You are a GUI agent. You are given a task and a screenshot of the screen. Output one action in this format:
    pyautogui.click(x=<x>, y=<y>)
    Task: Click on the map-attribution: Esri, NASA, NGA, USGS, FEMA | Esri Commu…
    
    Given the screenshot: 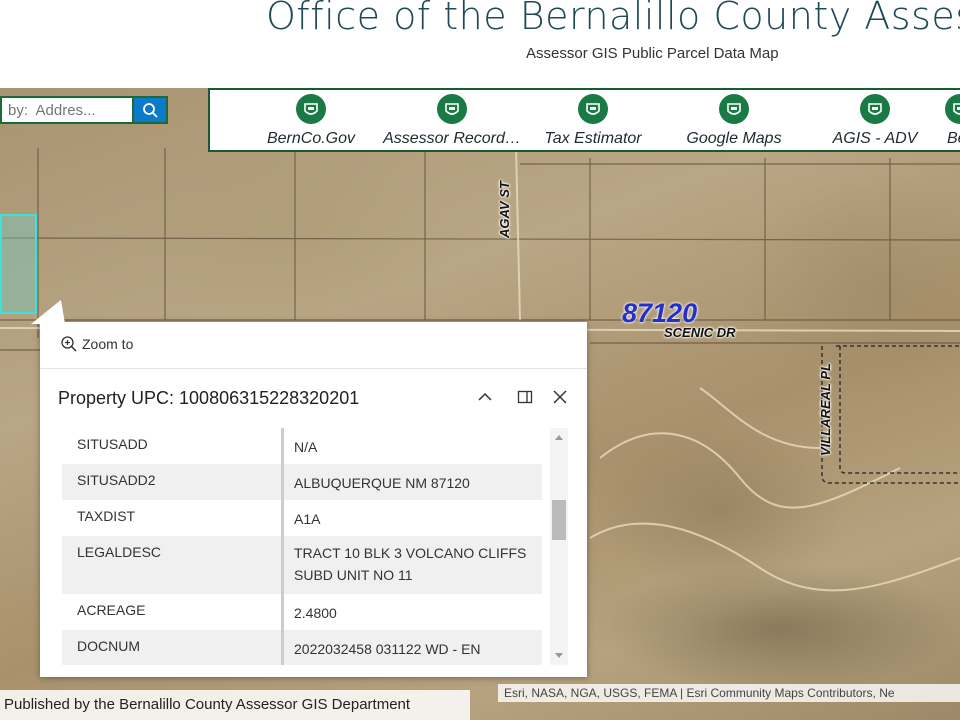 What is the action you would take?
    pyautogui.click(x=729, y=693)
    